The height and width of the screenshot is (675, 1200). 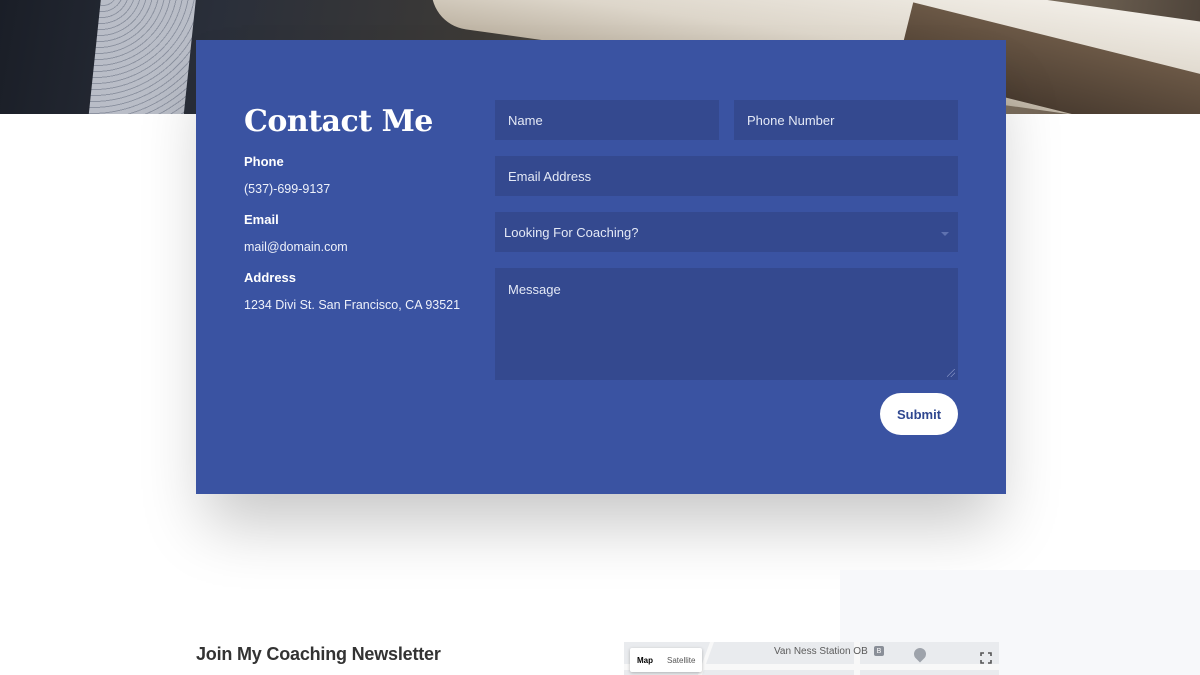 What do you see at coordinates (821, 651) in the screenshot?
I see `station-label: Van Ness Station OB` at bounding box center [821, 651].